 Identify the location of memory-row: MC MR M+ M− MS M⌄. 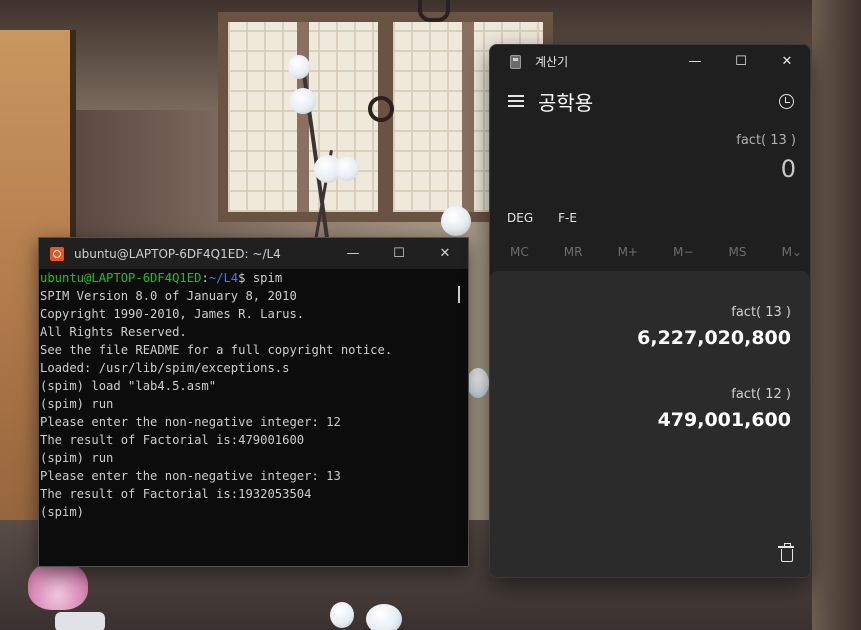
(650, 254).